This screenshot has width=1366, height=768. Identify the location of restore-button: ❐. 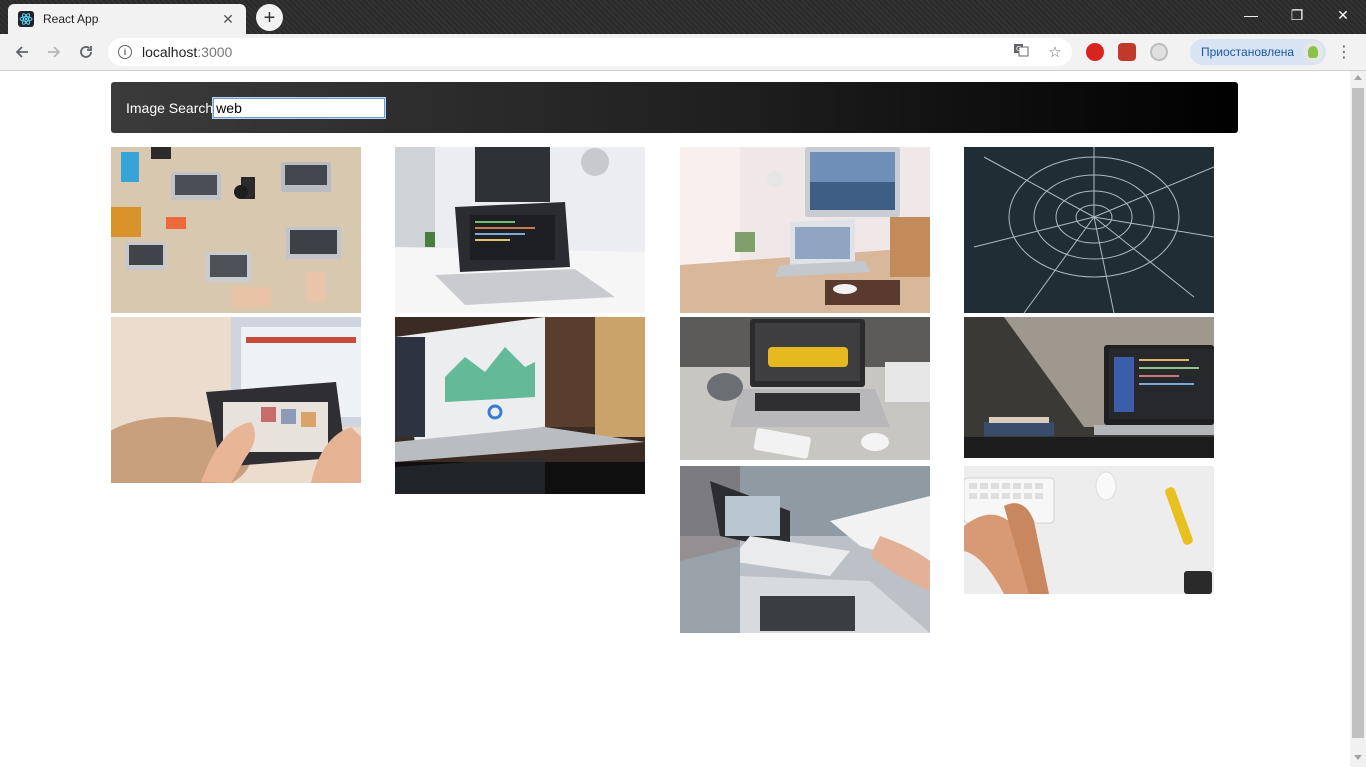
(1297, 15).